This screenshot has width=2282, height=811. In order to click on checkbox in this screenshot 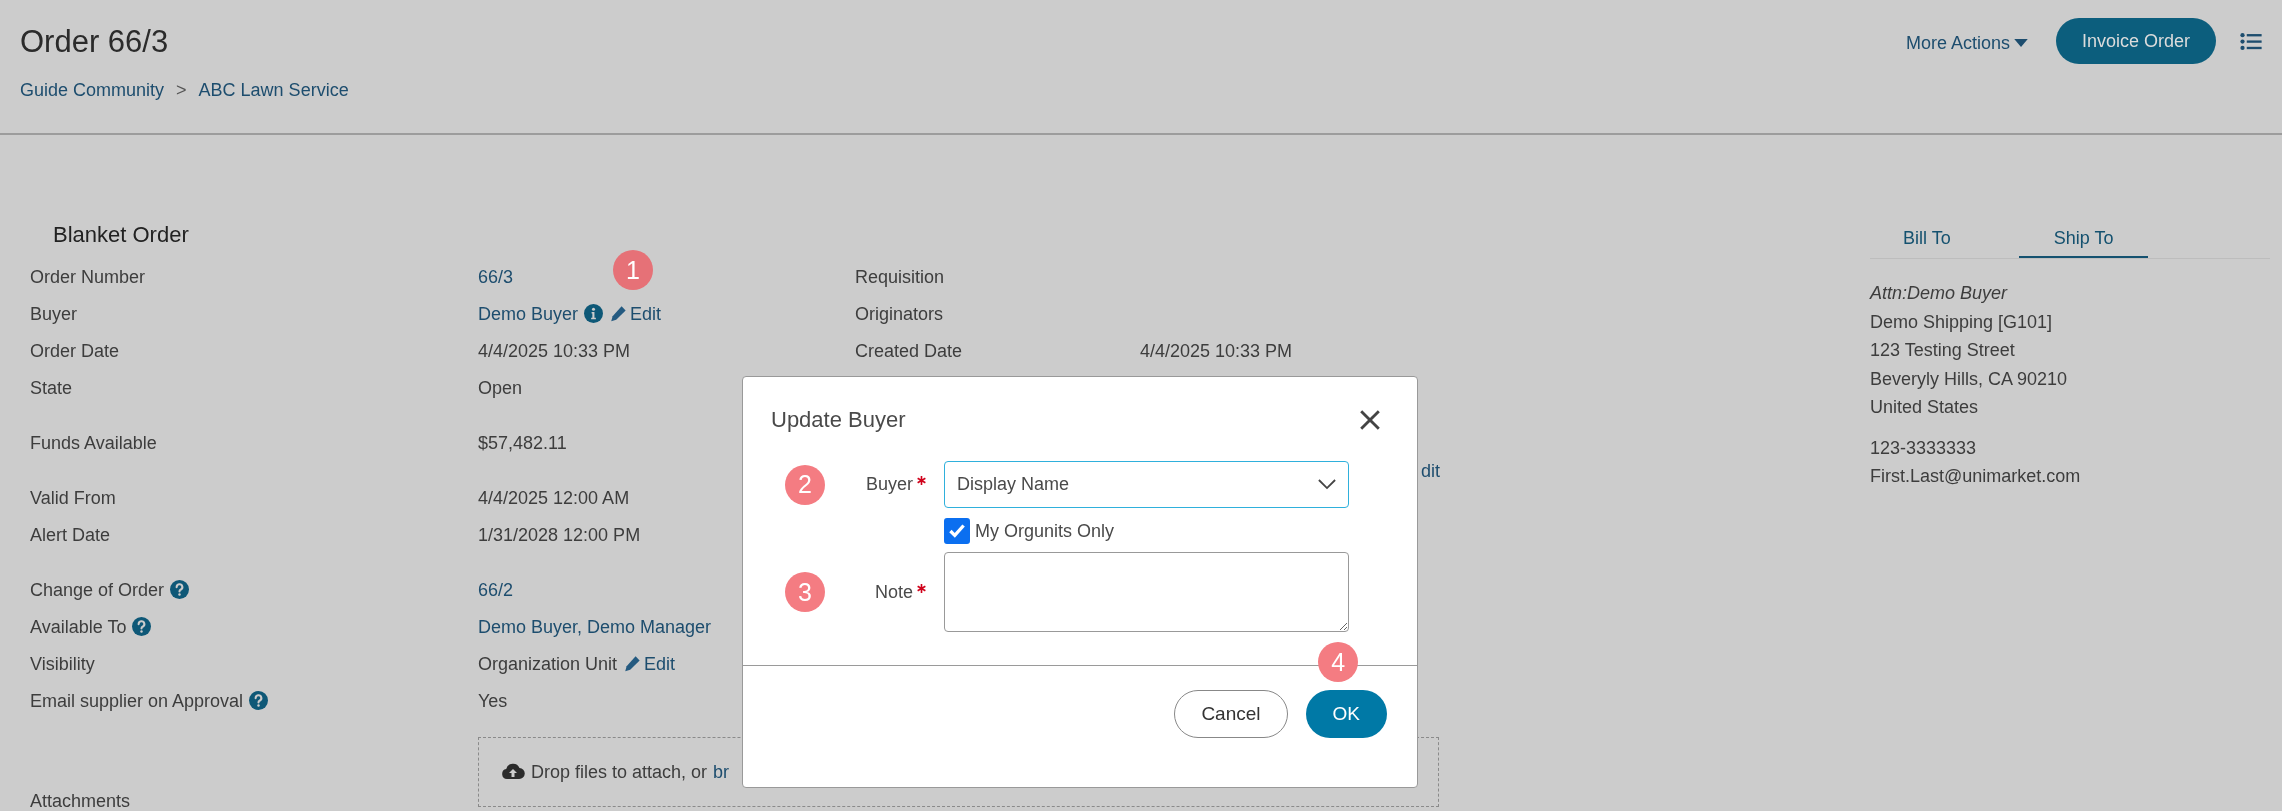, I will do `click(957, 531)`.